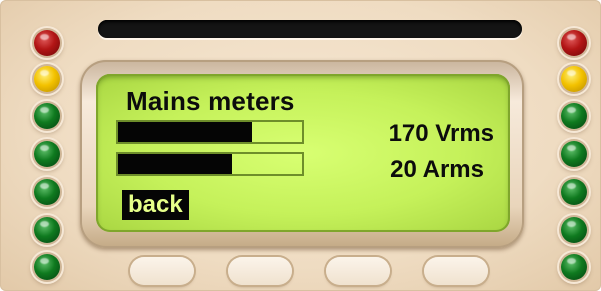  Describe the element at coordinates (155, 205) in the screenshot. I see `back-button: back` at that location.